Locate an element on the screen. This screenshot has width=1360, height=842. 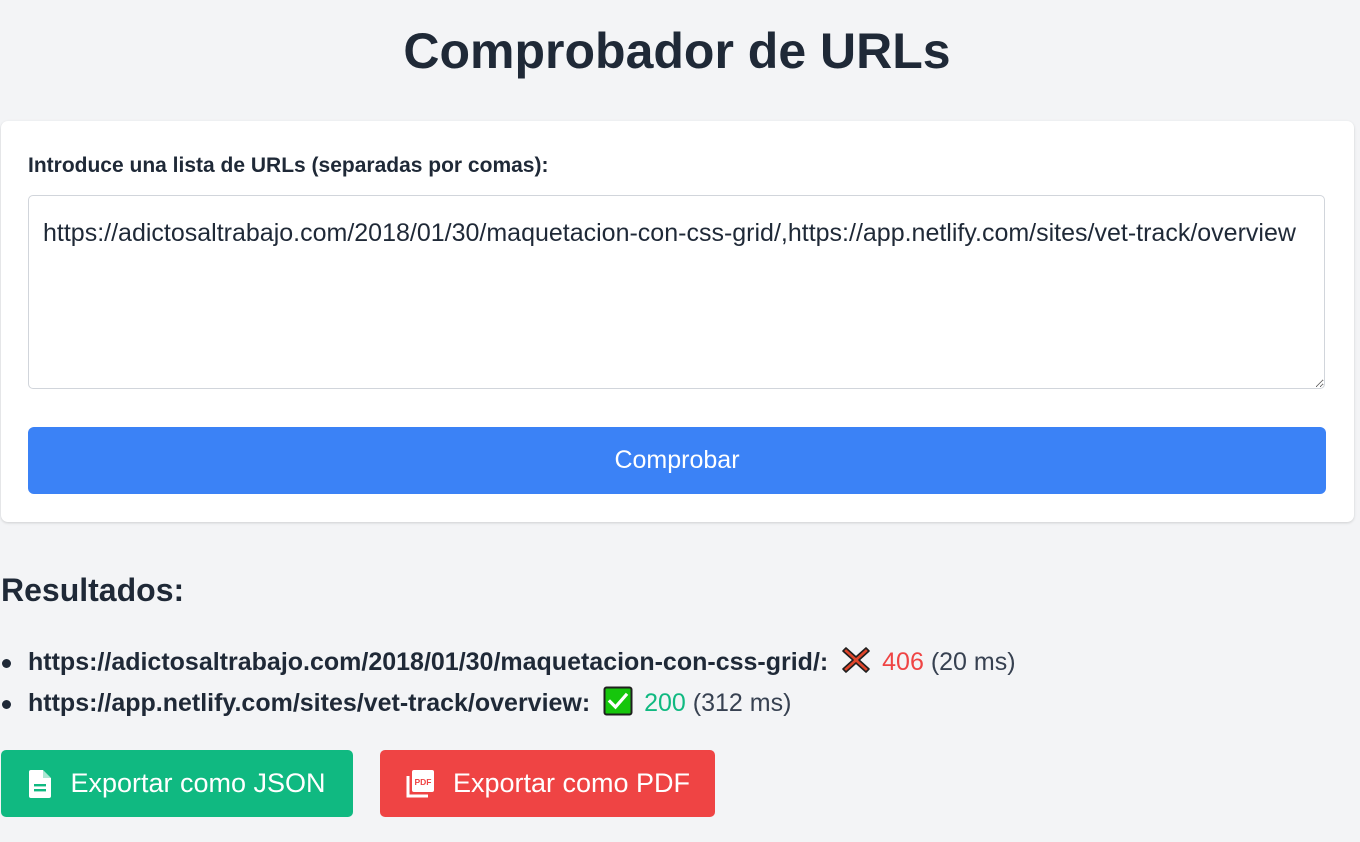
pdf-icon: PDF is located at coordinates (420, 783).